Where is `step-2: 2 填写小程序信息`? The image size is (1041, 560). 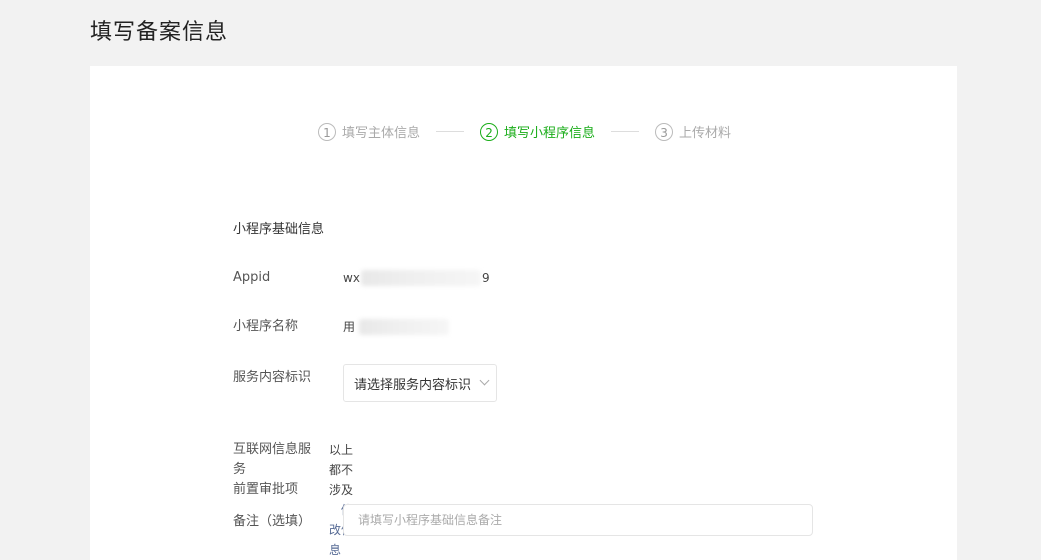 step-2: 2 填写小程序信息 is located at coordinates (537, 131).